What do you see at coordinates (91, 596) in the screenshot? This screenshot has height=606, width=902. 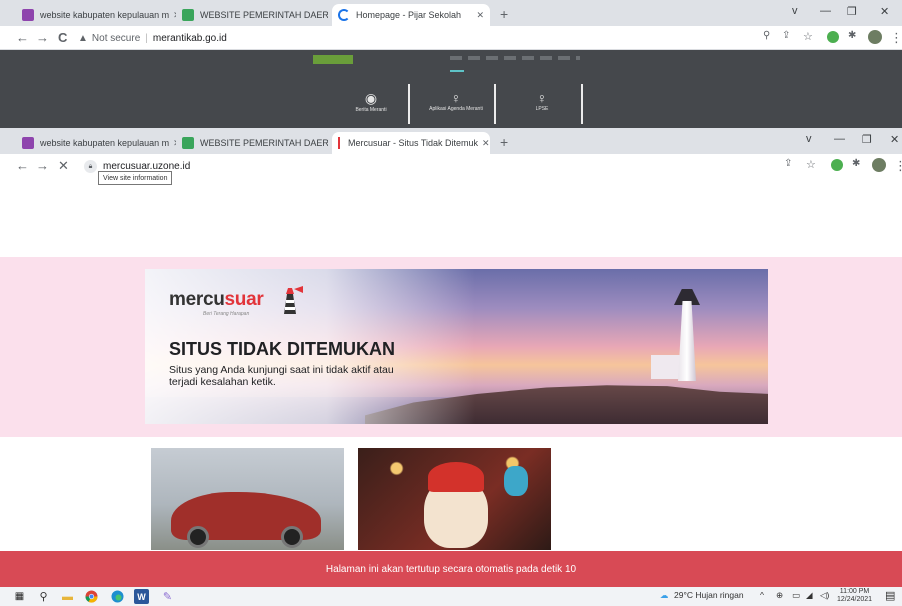 I see `chrome-icon` at bounding box center [91, 596].